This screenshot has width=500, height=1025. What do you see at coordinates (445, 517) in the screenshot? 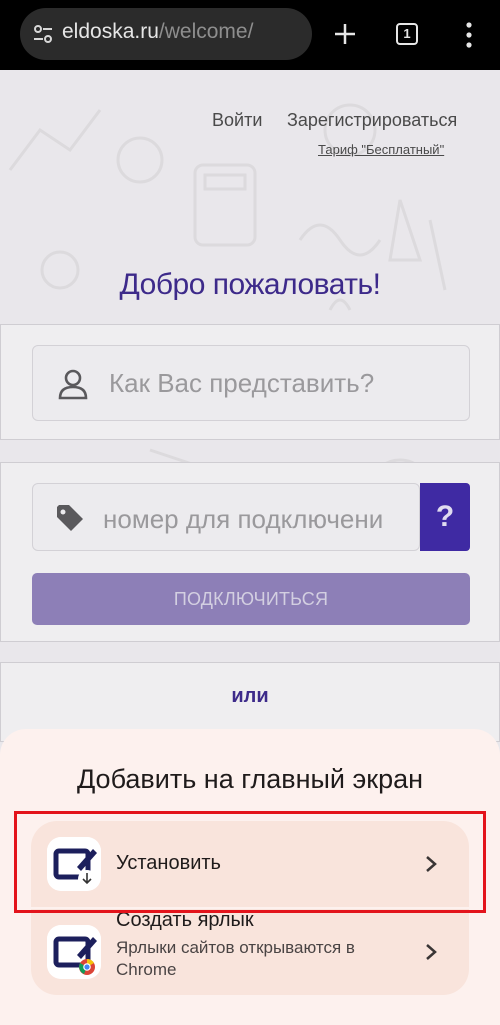
I see `help-button: ?` at bounding box center [445, 517].